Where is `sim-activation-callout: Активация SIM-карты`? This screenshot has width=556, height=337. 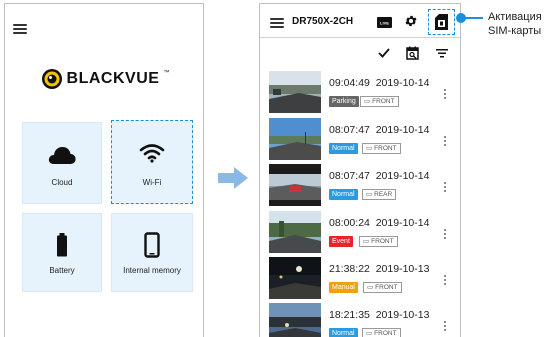 sim-activation-callout: Активация SIM-карты is located at coordinates (515, 24).